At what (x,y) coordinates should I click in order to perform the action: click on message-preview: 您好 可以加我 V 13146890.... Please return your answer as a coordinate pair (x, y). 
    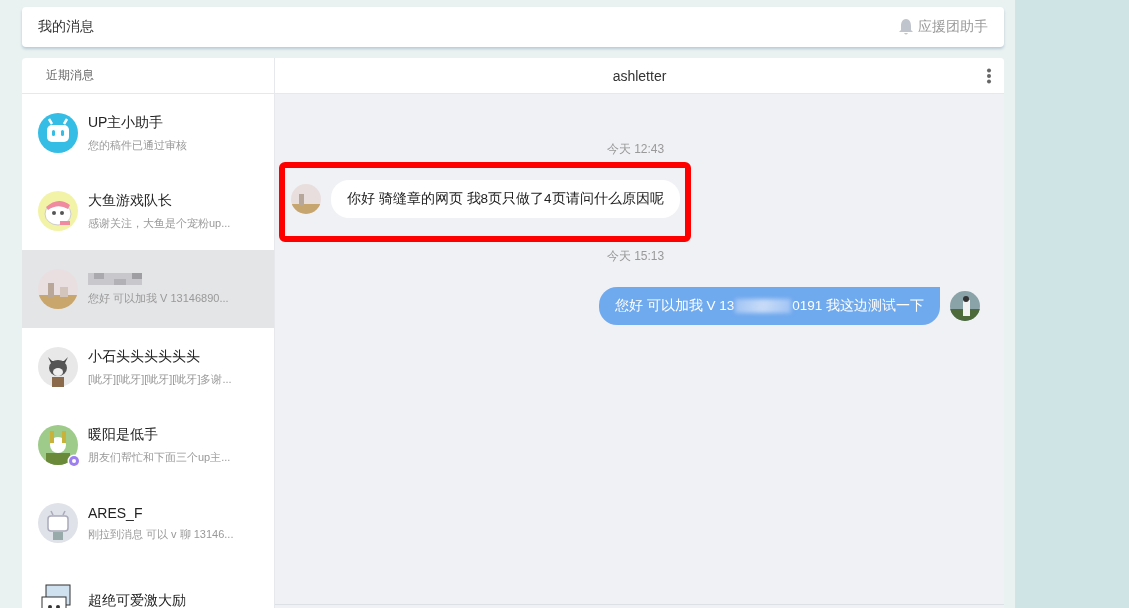
    Looking at the image, I should click on (159, 298).